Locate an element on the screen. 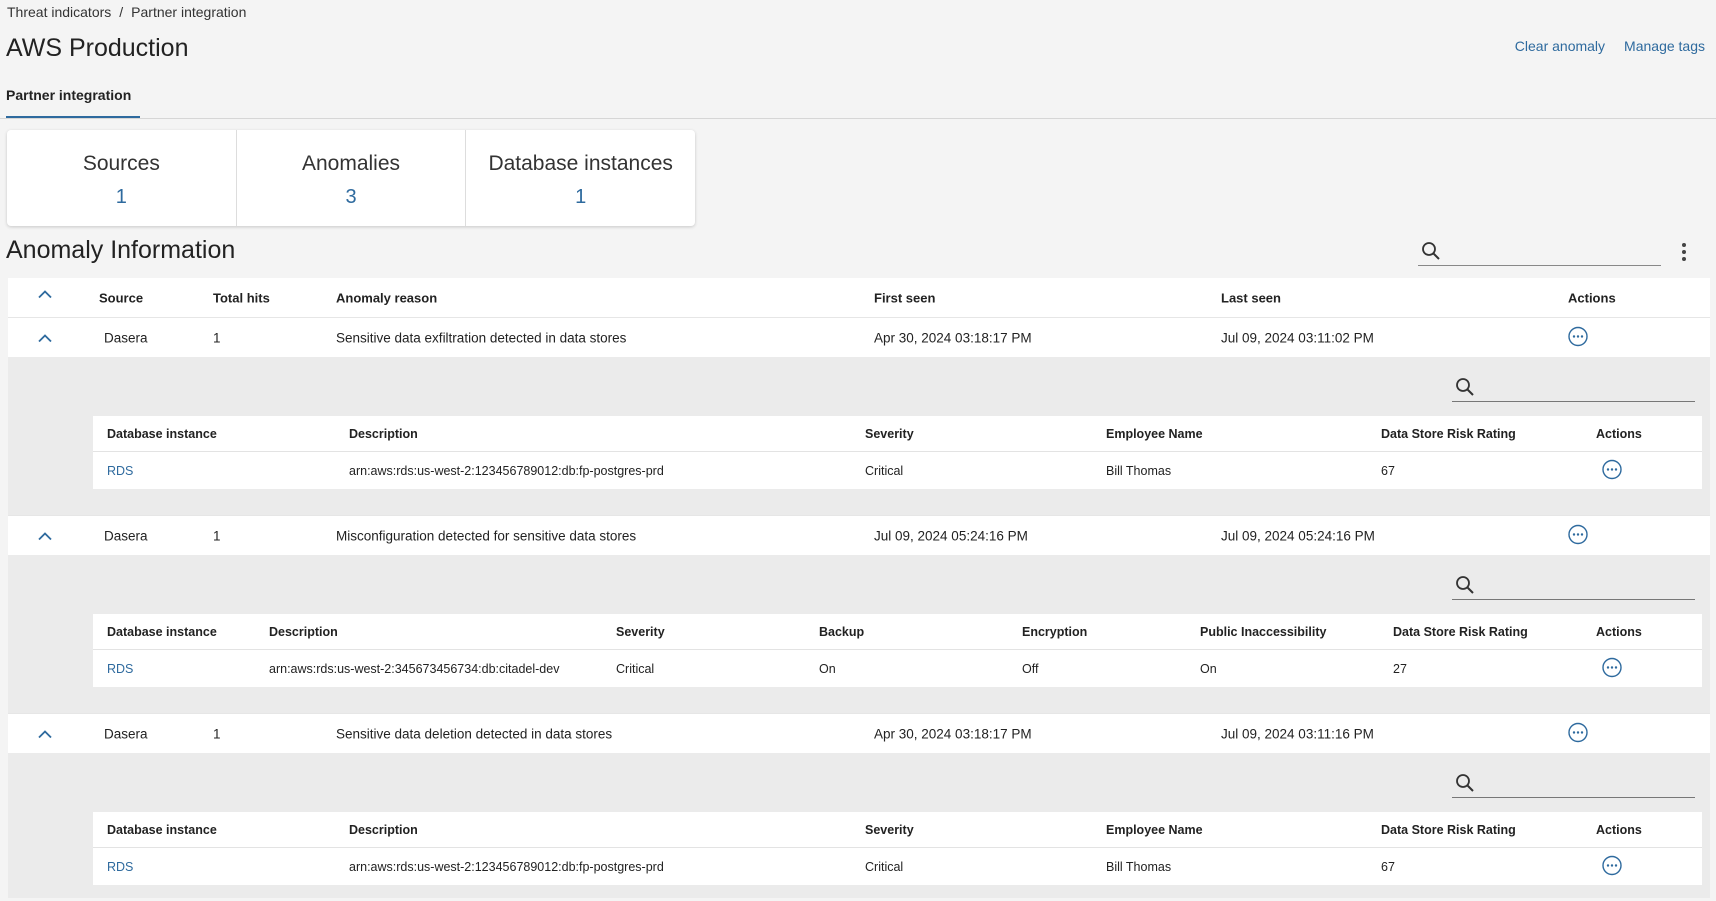 This screenshot has height=901, width=1716. page-title: AWS Production is located at coordinates (97, 48).